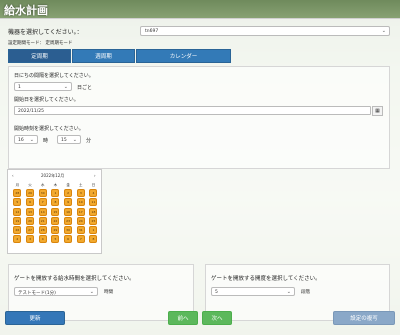 The width and height of the screenshot is (400, 335). Describe the element at coordinates (21, 140) in the screenshot. I see `hour-select-value: 16` at that location.